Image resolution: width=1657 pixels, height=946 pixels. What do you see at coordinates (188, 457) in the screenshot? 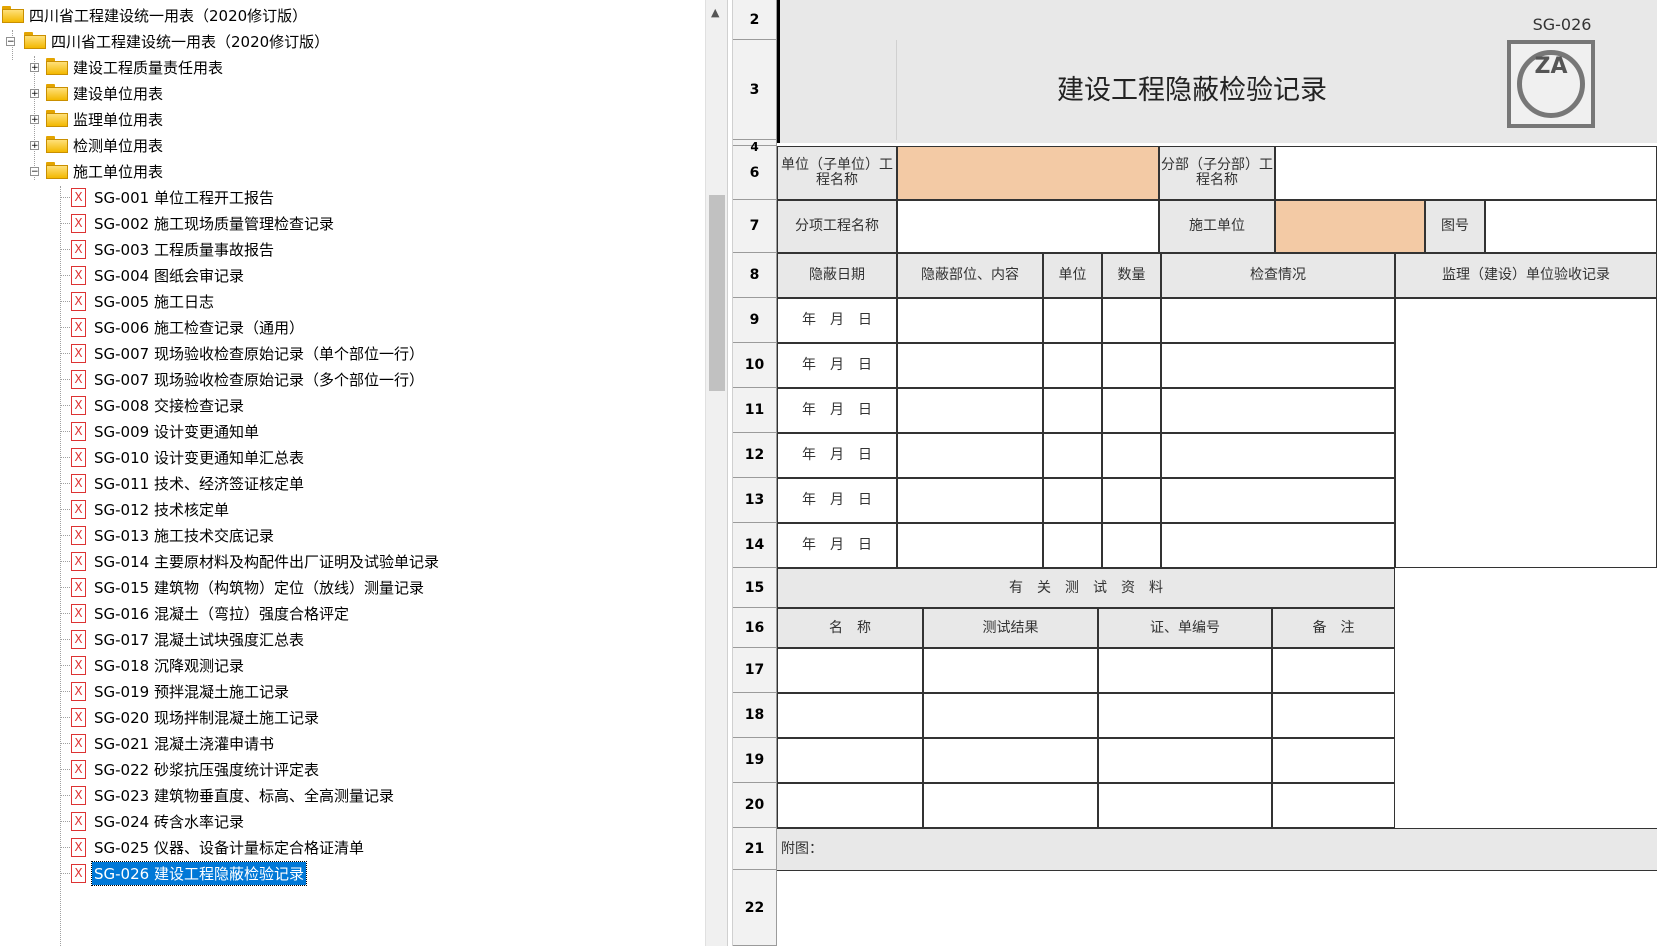
I see `tree-file-item: X SG-010 设计变更通知单汇总表` at bounding box center [188, 457].